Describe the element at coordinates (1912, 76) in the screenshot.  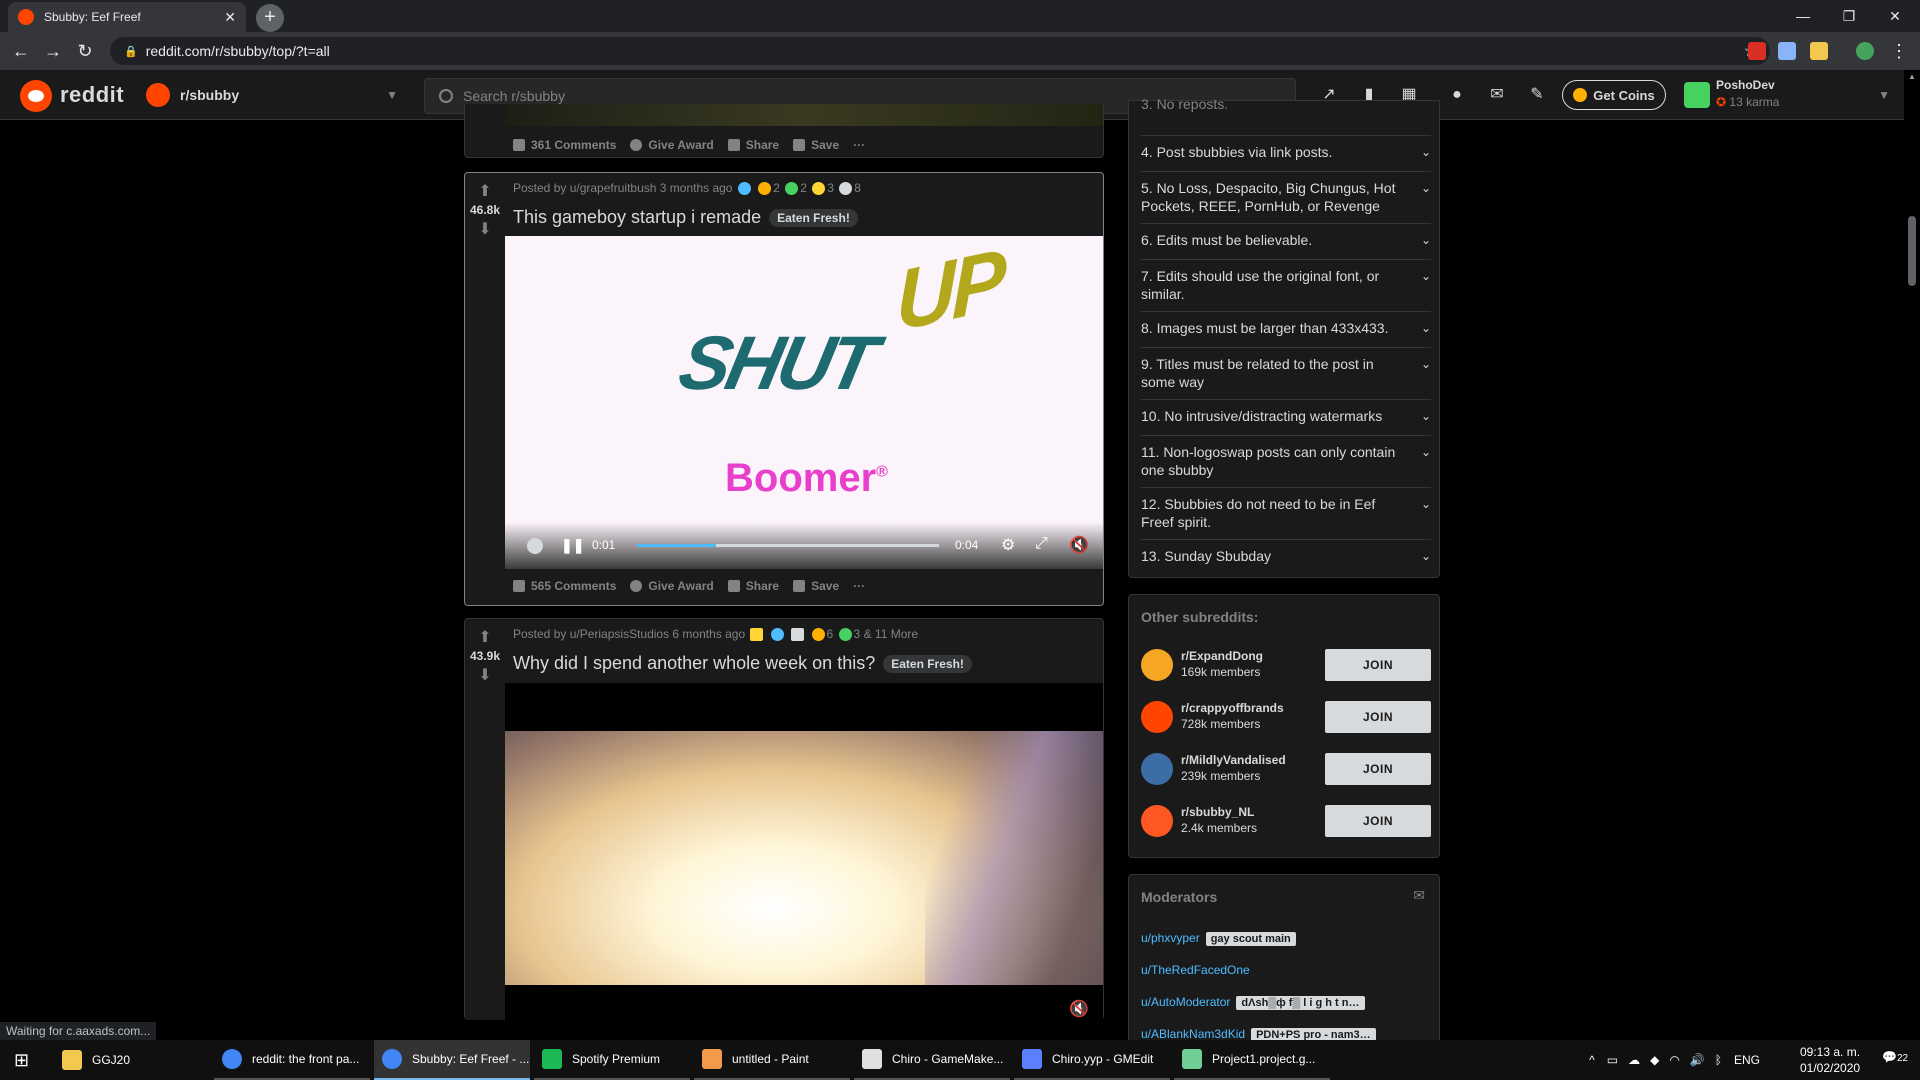
I see `scroll-up-icon: ▲` at that location.